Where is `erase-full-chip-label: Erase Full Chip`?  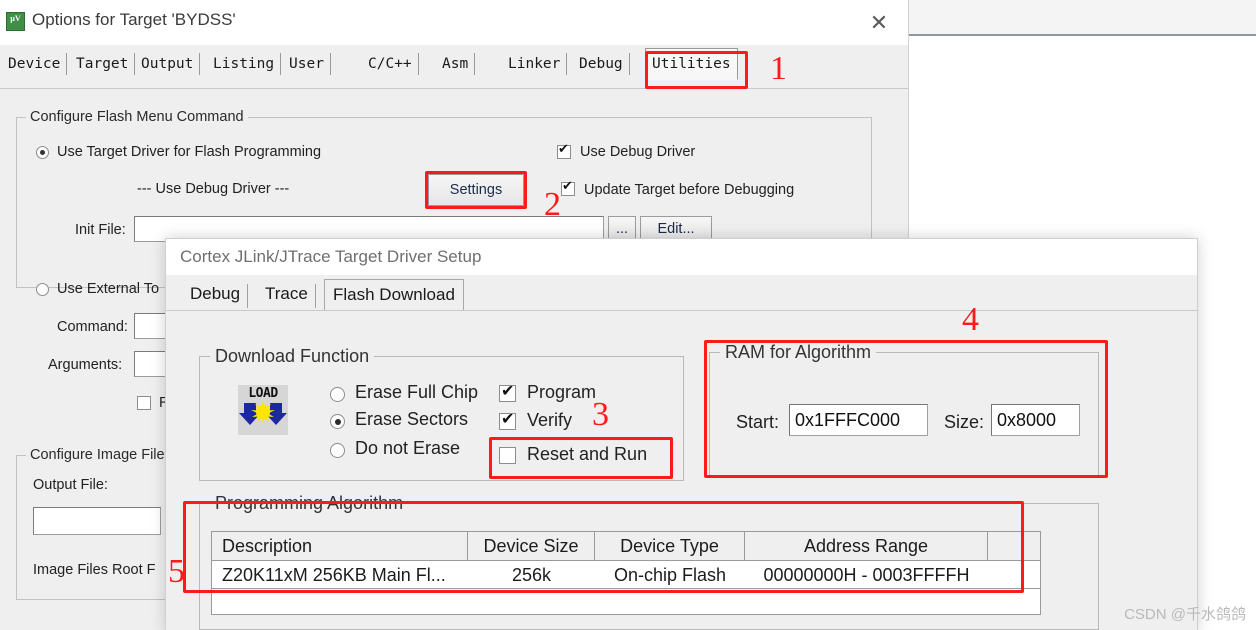 erase-full-chip-label: Erase Full Chip is located at coordinates (417, 392).